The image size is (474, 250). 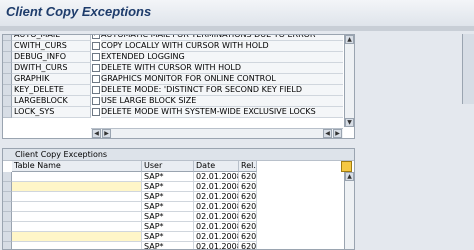 What do you see at coordinates (222, 68) in the screenshot?
I see `parameter-description: DELETE WITH CURSOR WITH HOLD` at bounding box center [222, 68].